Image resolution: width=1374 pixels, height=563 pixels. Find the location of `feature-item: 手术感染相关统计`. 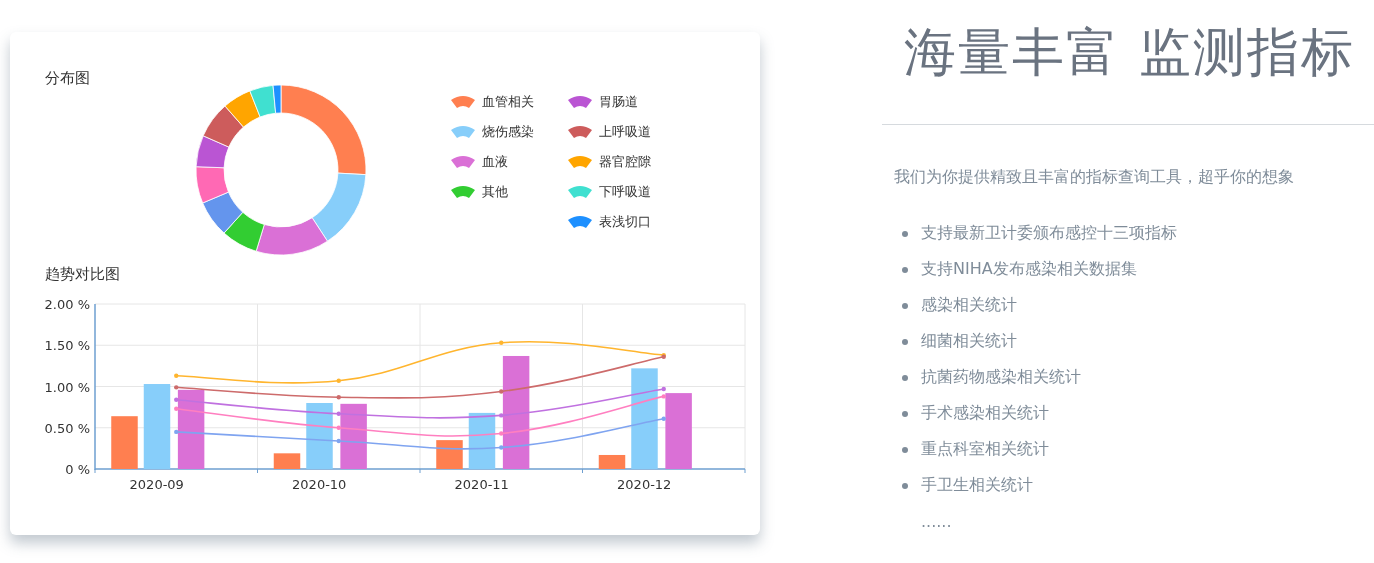

feature-item: 手术感染相关统计 is located at coordinates (985, 413).